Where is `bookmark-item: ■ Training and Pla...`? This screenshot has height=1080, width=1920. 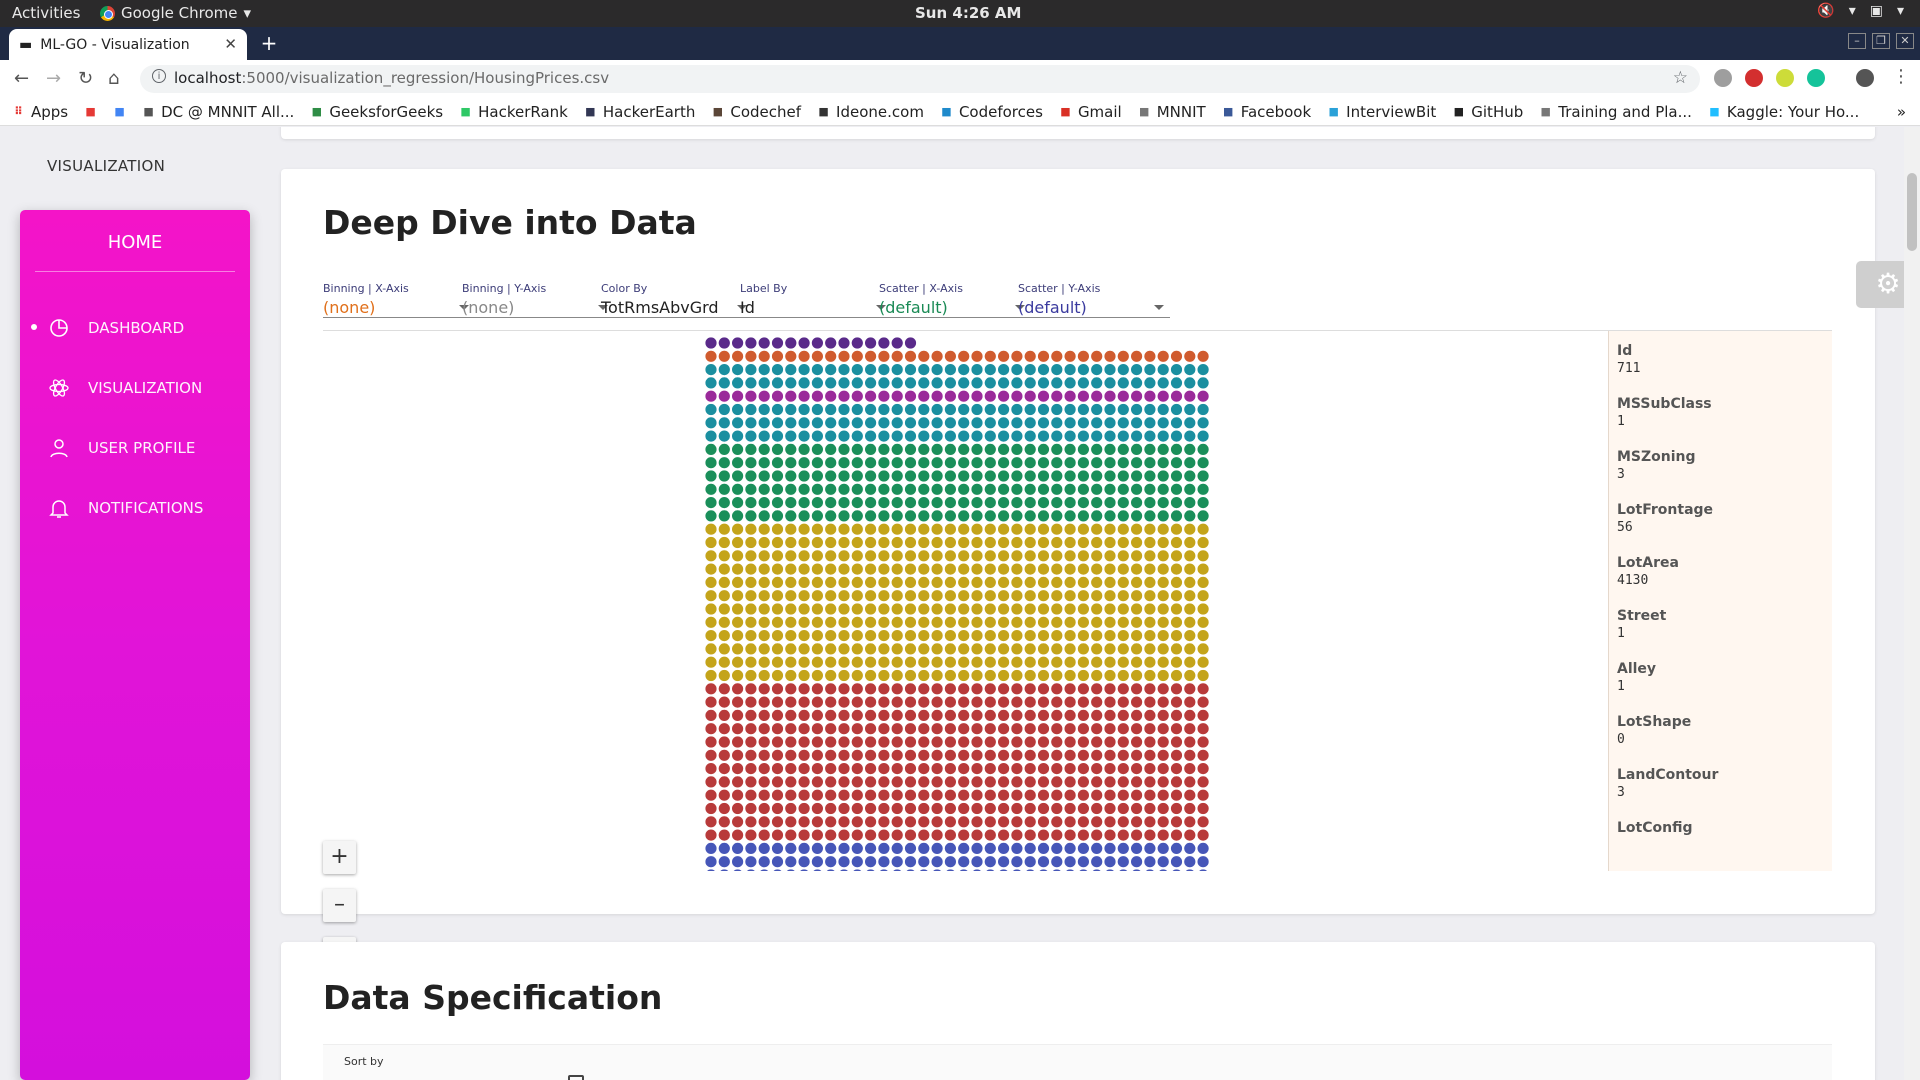
bookmark-item: ■ Training and Pla... is located at coordinates (1615, 112).